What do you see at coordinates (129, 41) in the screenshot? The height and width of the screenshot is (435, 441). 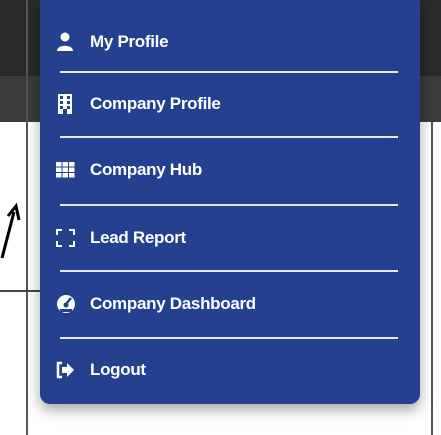 I see `menu-item-label: My Profile` at bounding box center [129, 41].